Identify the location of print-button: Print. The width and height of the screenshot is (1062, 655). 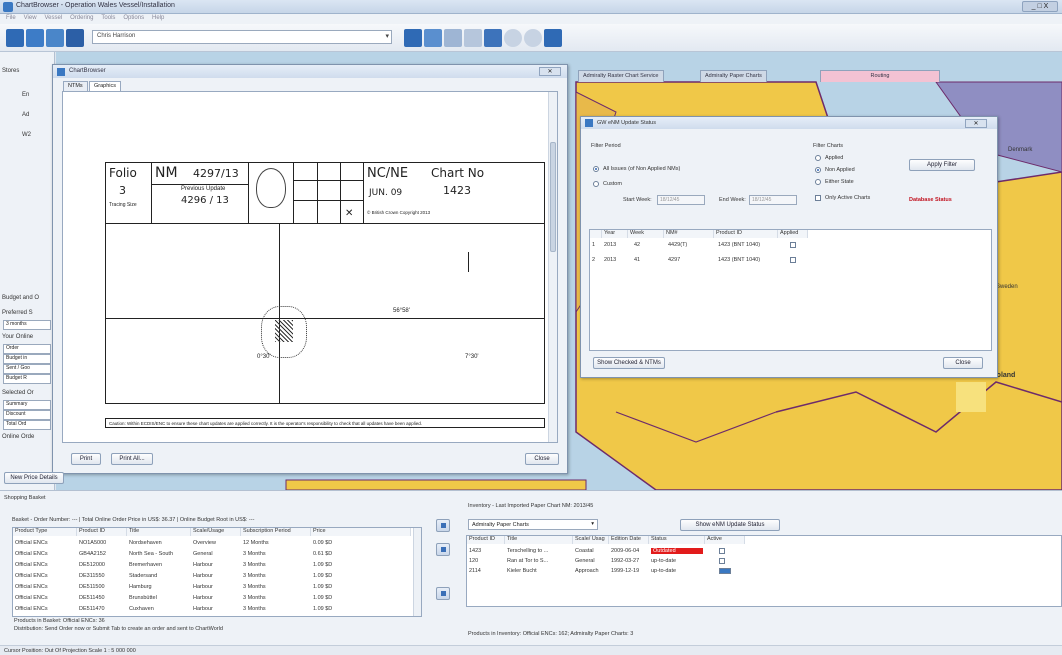
(86, 459).